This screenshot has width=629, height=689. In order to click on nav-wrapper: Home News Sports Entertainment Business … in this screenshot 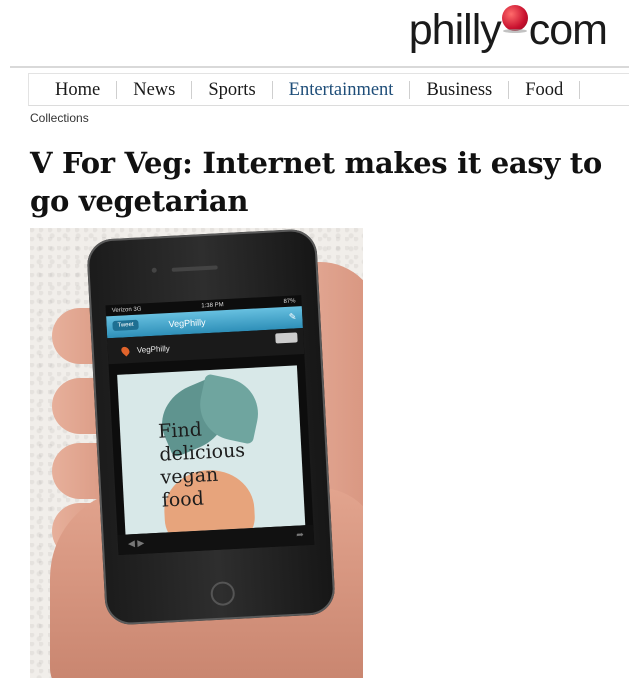, I will do `click(319, 86)`.